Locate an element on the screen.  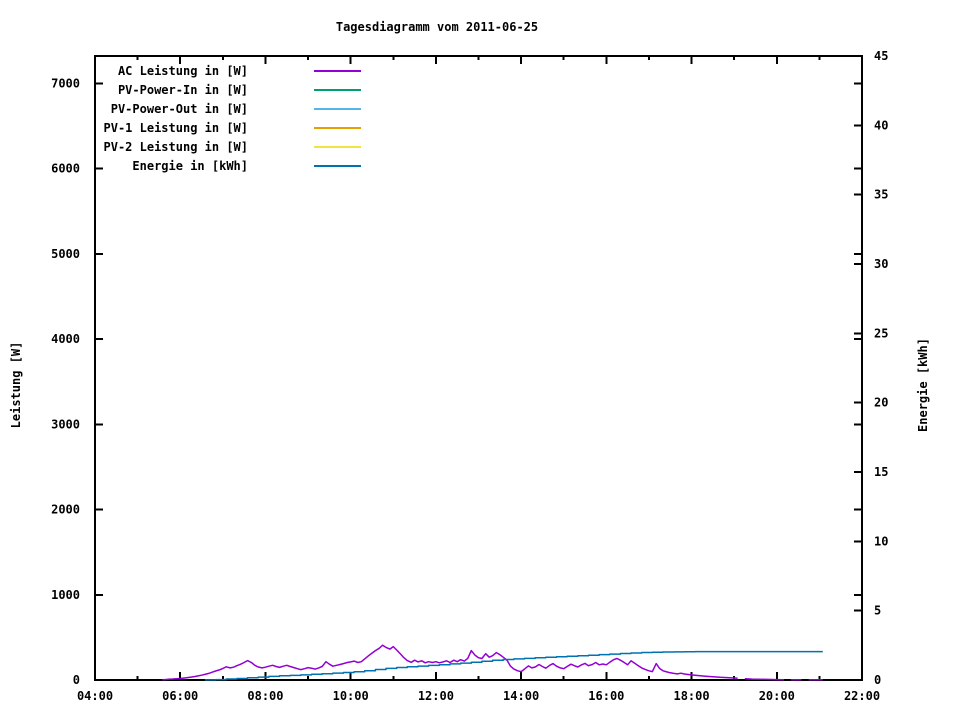
legend-label: PV-2 Leistung in [W] is located at coordinates (176, 147).